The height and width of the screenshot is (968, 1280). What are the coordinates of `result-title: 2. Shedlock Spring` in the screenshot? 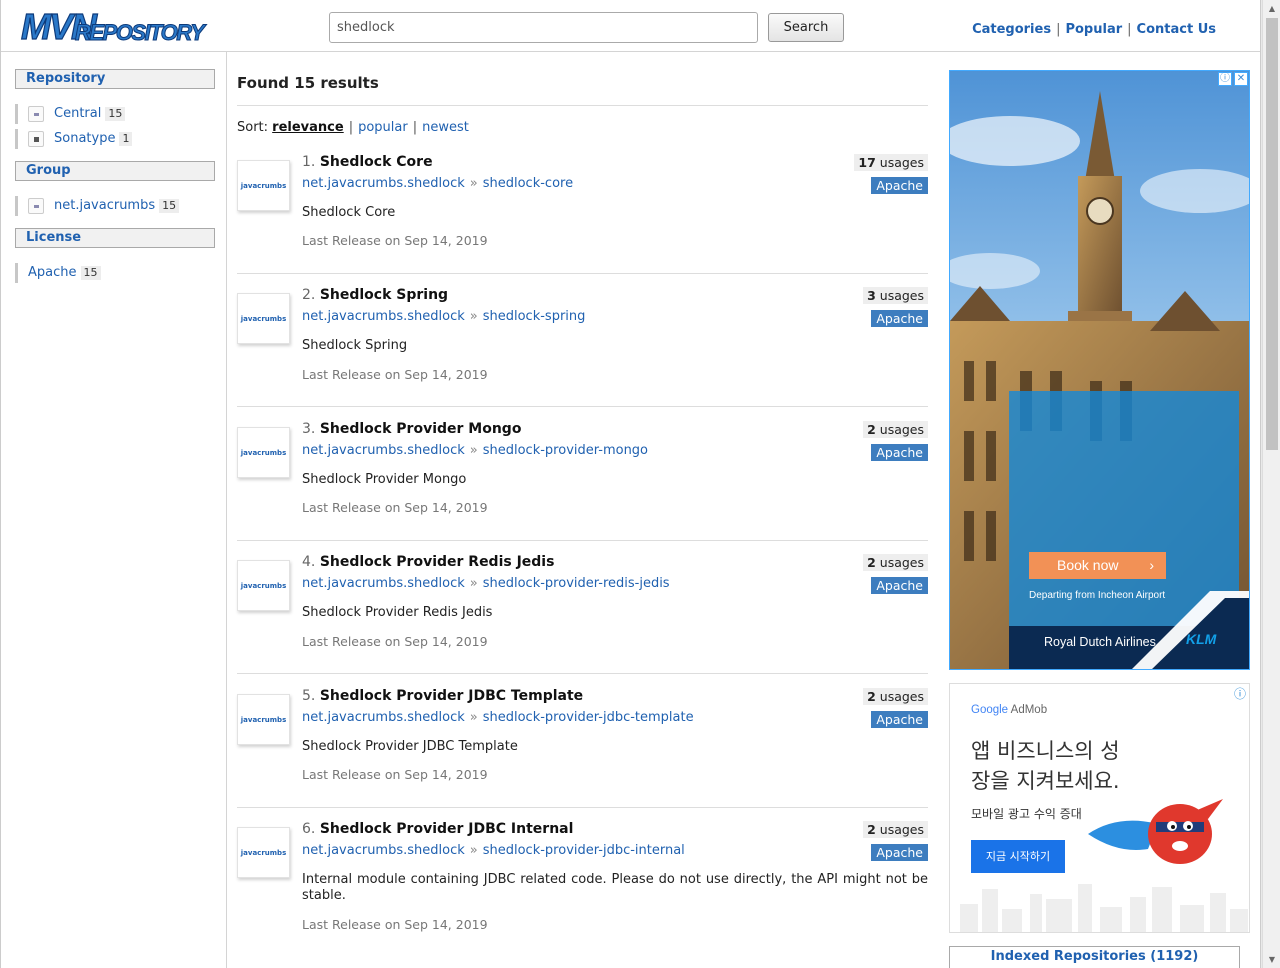 It's located at (375, 295).